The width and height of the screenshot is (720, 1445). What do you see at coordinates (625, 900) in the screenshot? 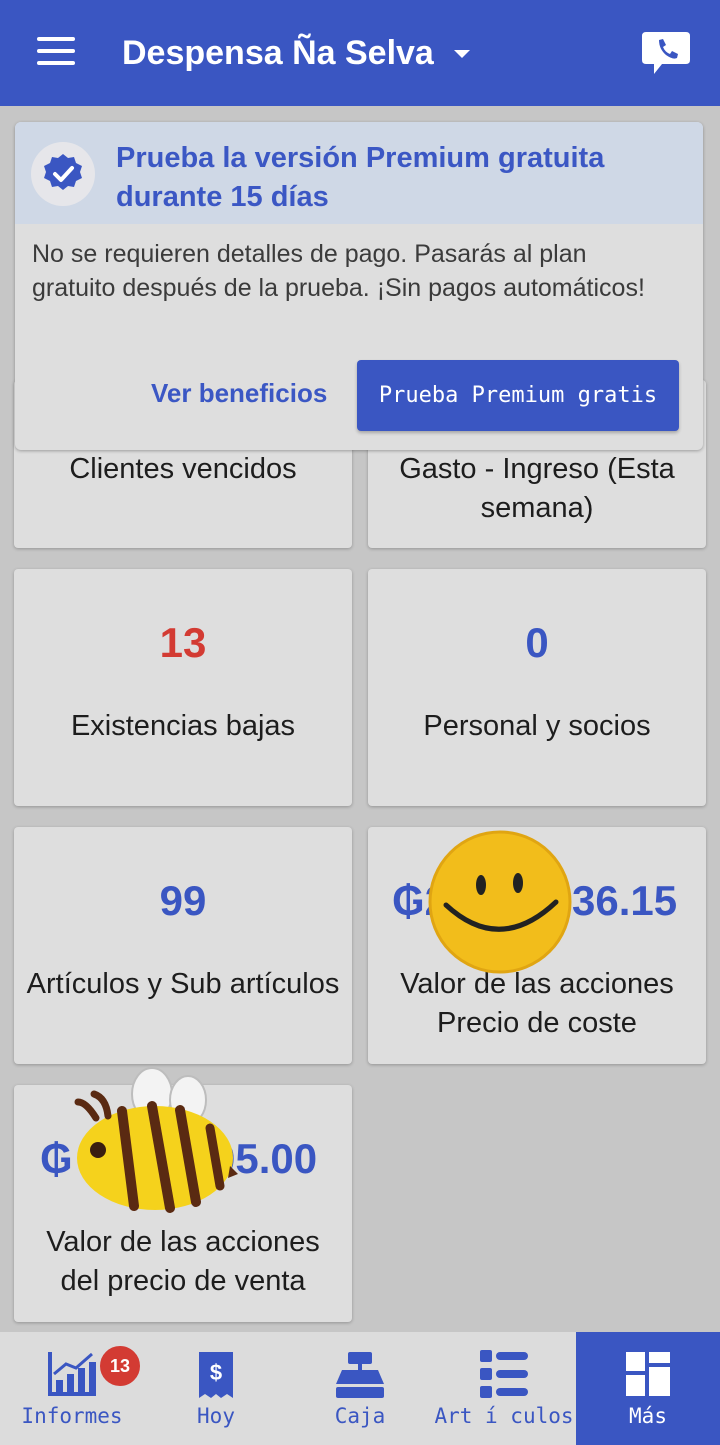
I see `tile-value-end: 36.15` at bounding box center [625, 900].